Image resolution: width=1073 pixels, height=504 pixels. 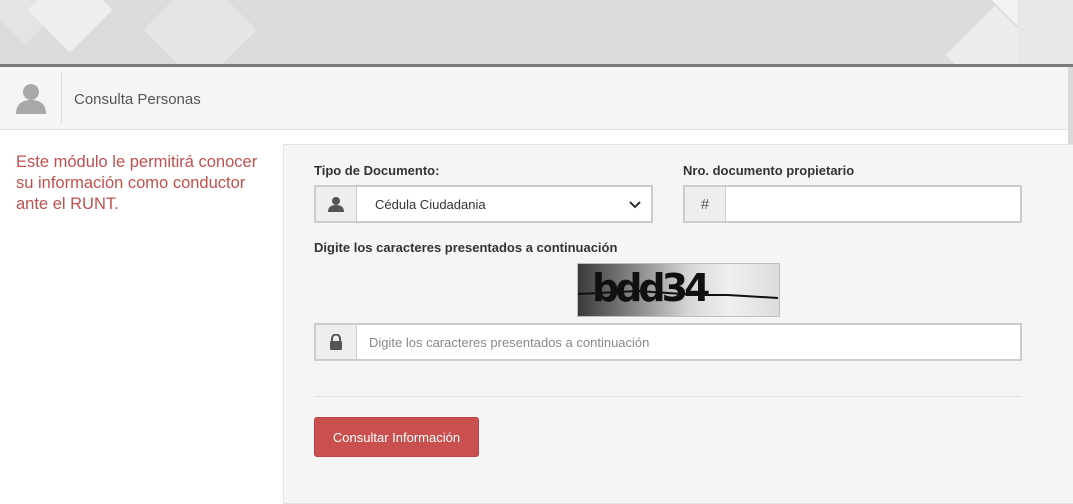 I want to click on form-divider, so click(x=668, y=396).